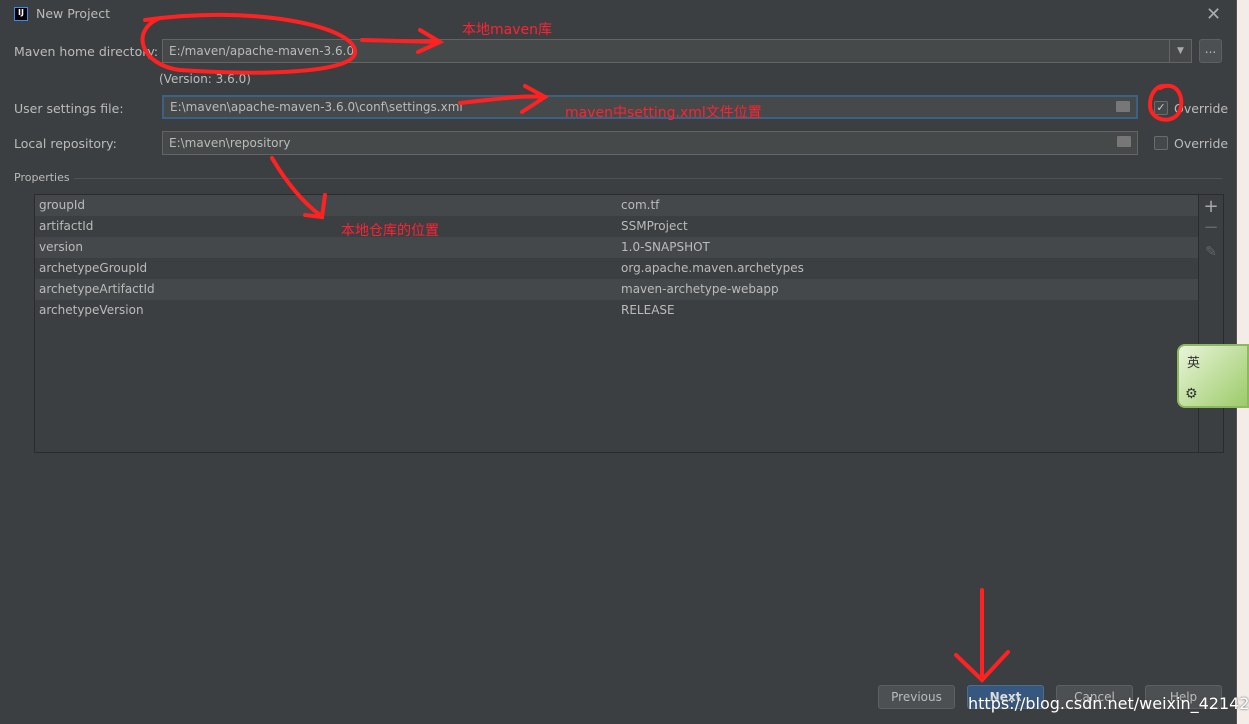 This screenshot has width=1249, height=724. I want to click on annotation-ellipse, so click(249, 43).